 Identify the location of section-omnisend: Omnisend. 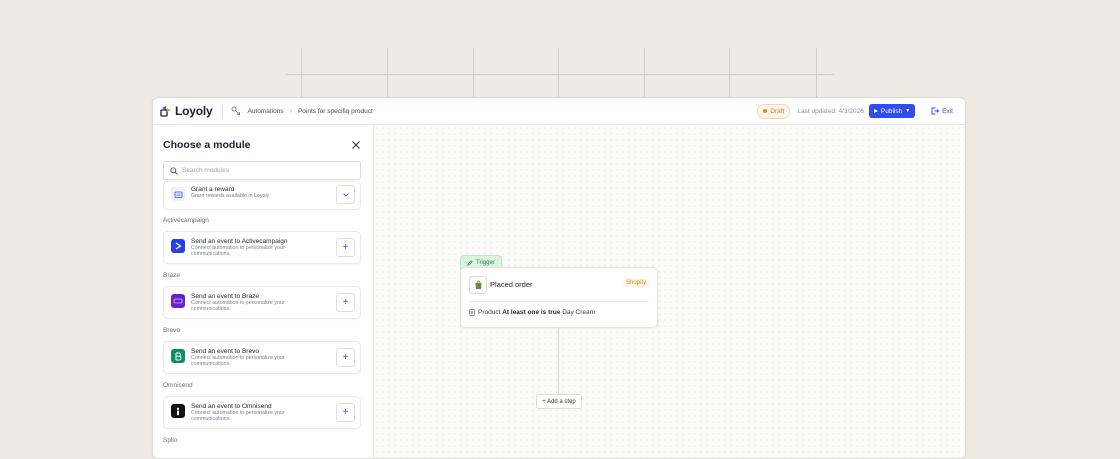
(178, 385).